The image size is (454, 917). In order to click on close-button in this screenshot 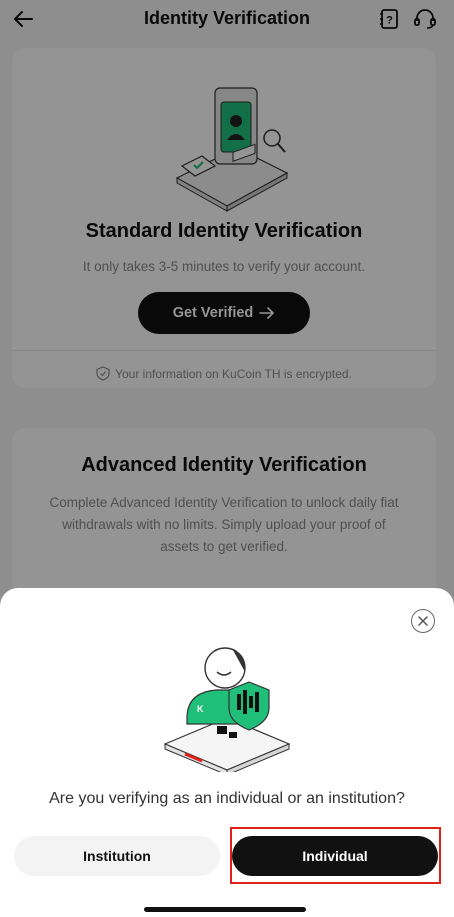, I will do `click(423, 621)`.